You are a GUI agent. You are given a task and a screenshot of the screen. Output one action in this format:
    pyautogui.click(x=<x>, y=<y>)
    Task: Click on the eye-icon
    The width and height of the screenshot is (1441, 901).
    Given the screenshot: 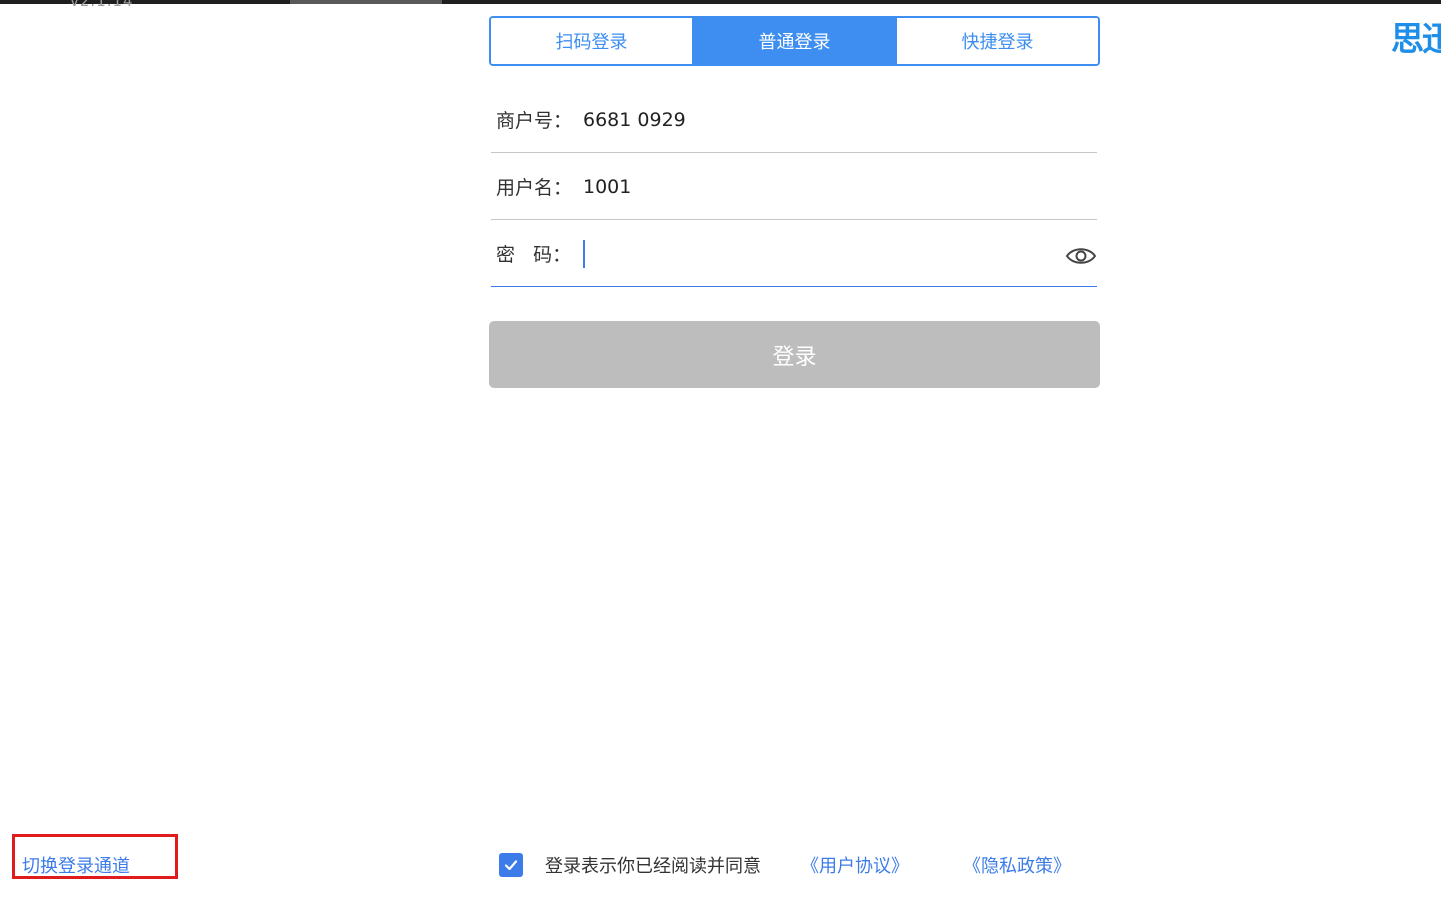 What is the action you would take?
    pyautogui.click(x=1081, y=256)
    